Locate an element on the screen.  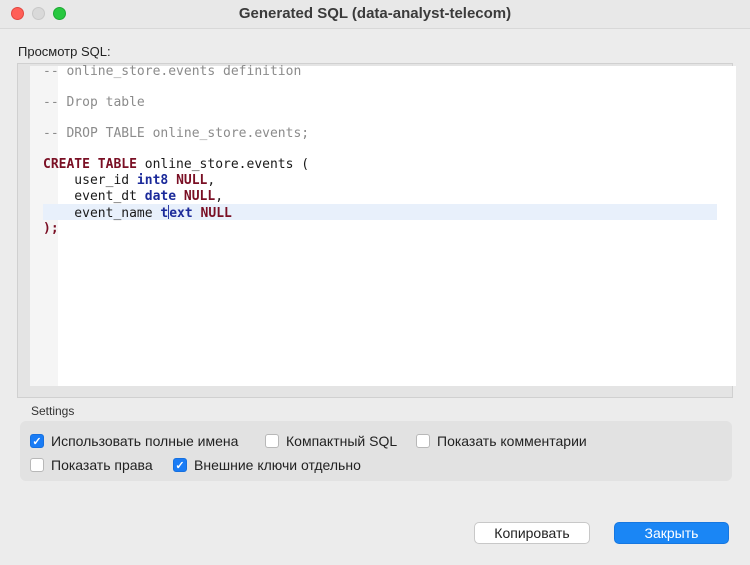
code-line: event_dt date NULL, is located at coordinates (133, 197).